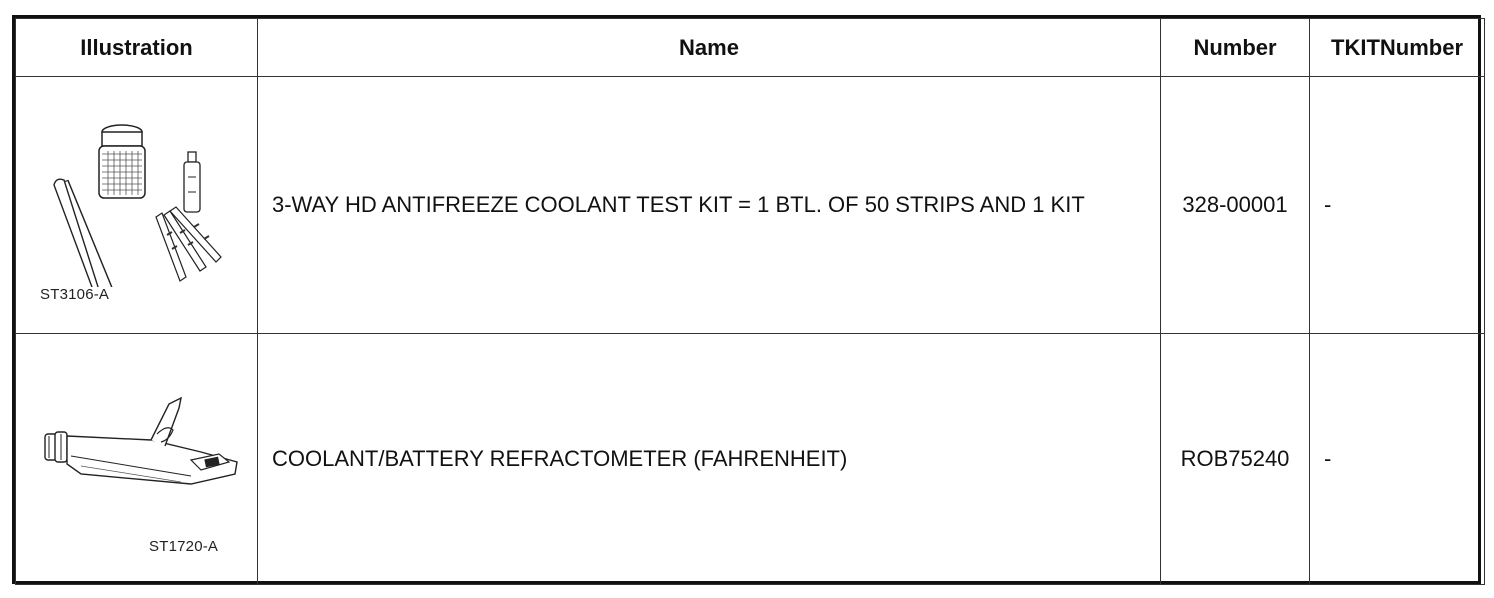 Image resolution: width=1494 pixels, height=598 pixels. What do you see at coordinates (141, 440) in the screenshot?
I see `refractometer-icon` at bounding box center [141, 440].